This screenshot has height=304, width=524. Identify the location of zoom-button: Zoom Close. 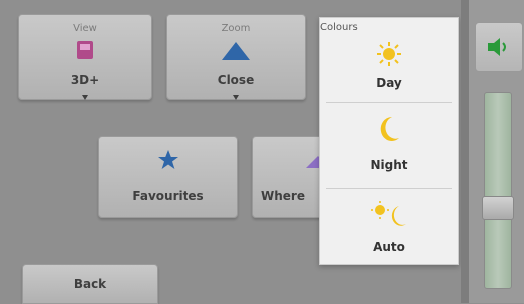
(236, 57).